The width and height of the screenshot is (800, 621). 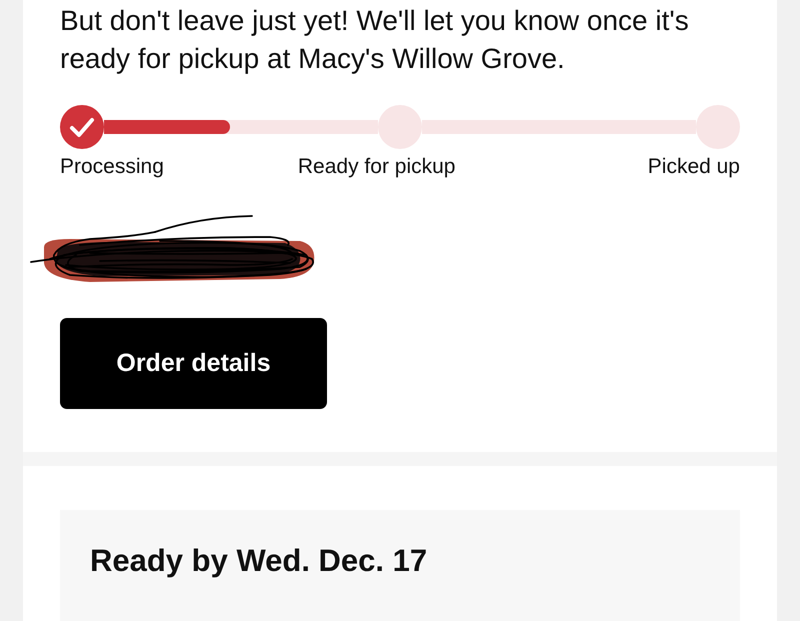 What do you see at coordinates (259, 561) in the screenshot?
I see `pickup-date-heading: Ready by Wed. Dec. 17` at bounding box center [259, 561].